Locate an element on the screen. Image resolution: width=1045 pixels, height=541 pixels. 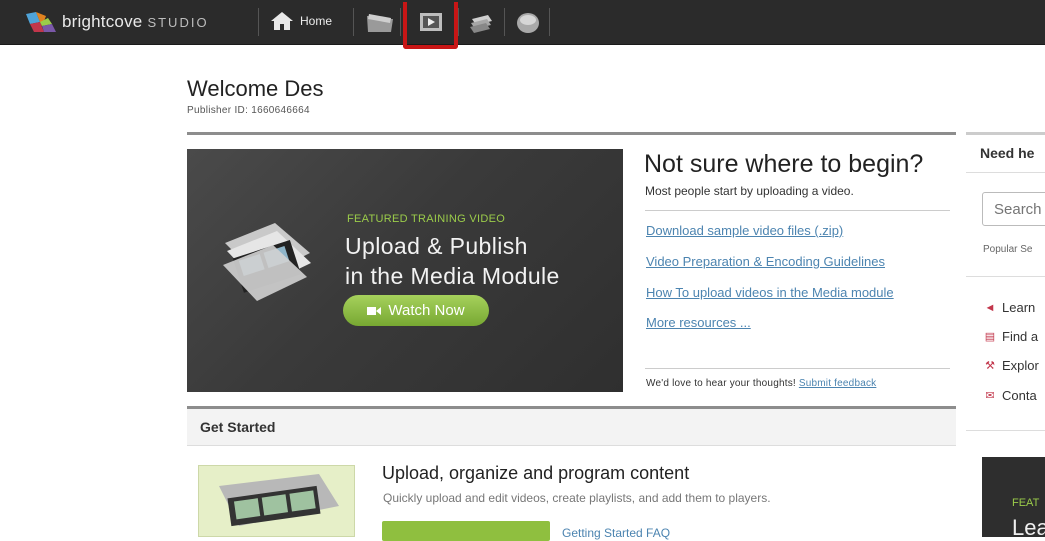
promo-title: Lea is located at coordinates (1028, 527).